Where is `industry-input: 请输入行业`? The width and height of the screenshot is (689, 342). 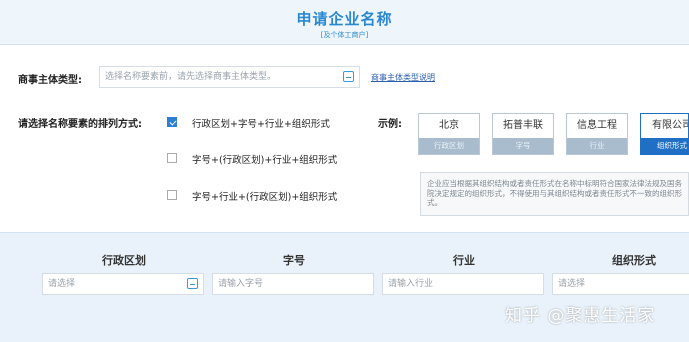
industry-input: 请输入行业 is located at coordinates (463, 284).